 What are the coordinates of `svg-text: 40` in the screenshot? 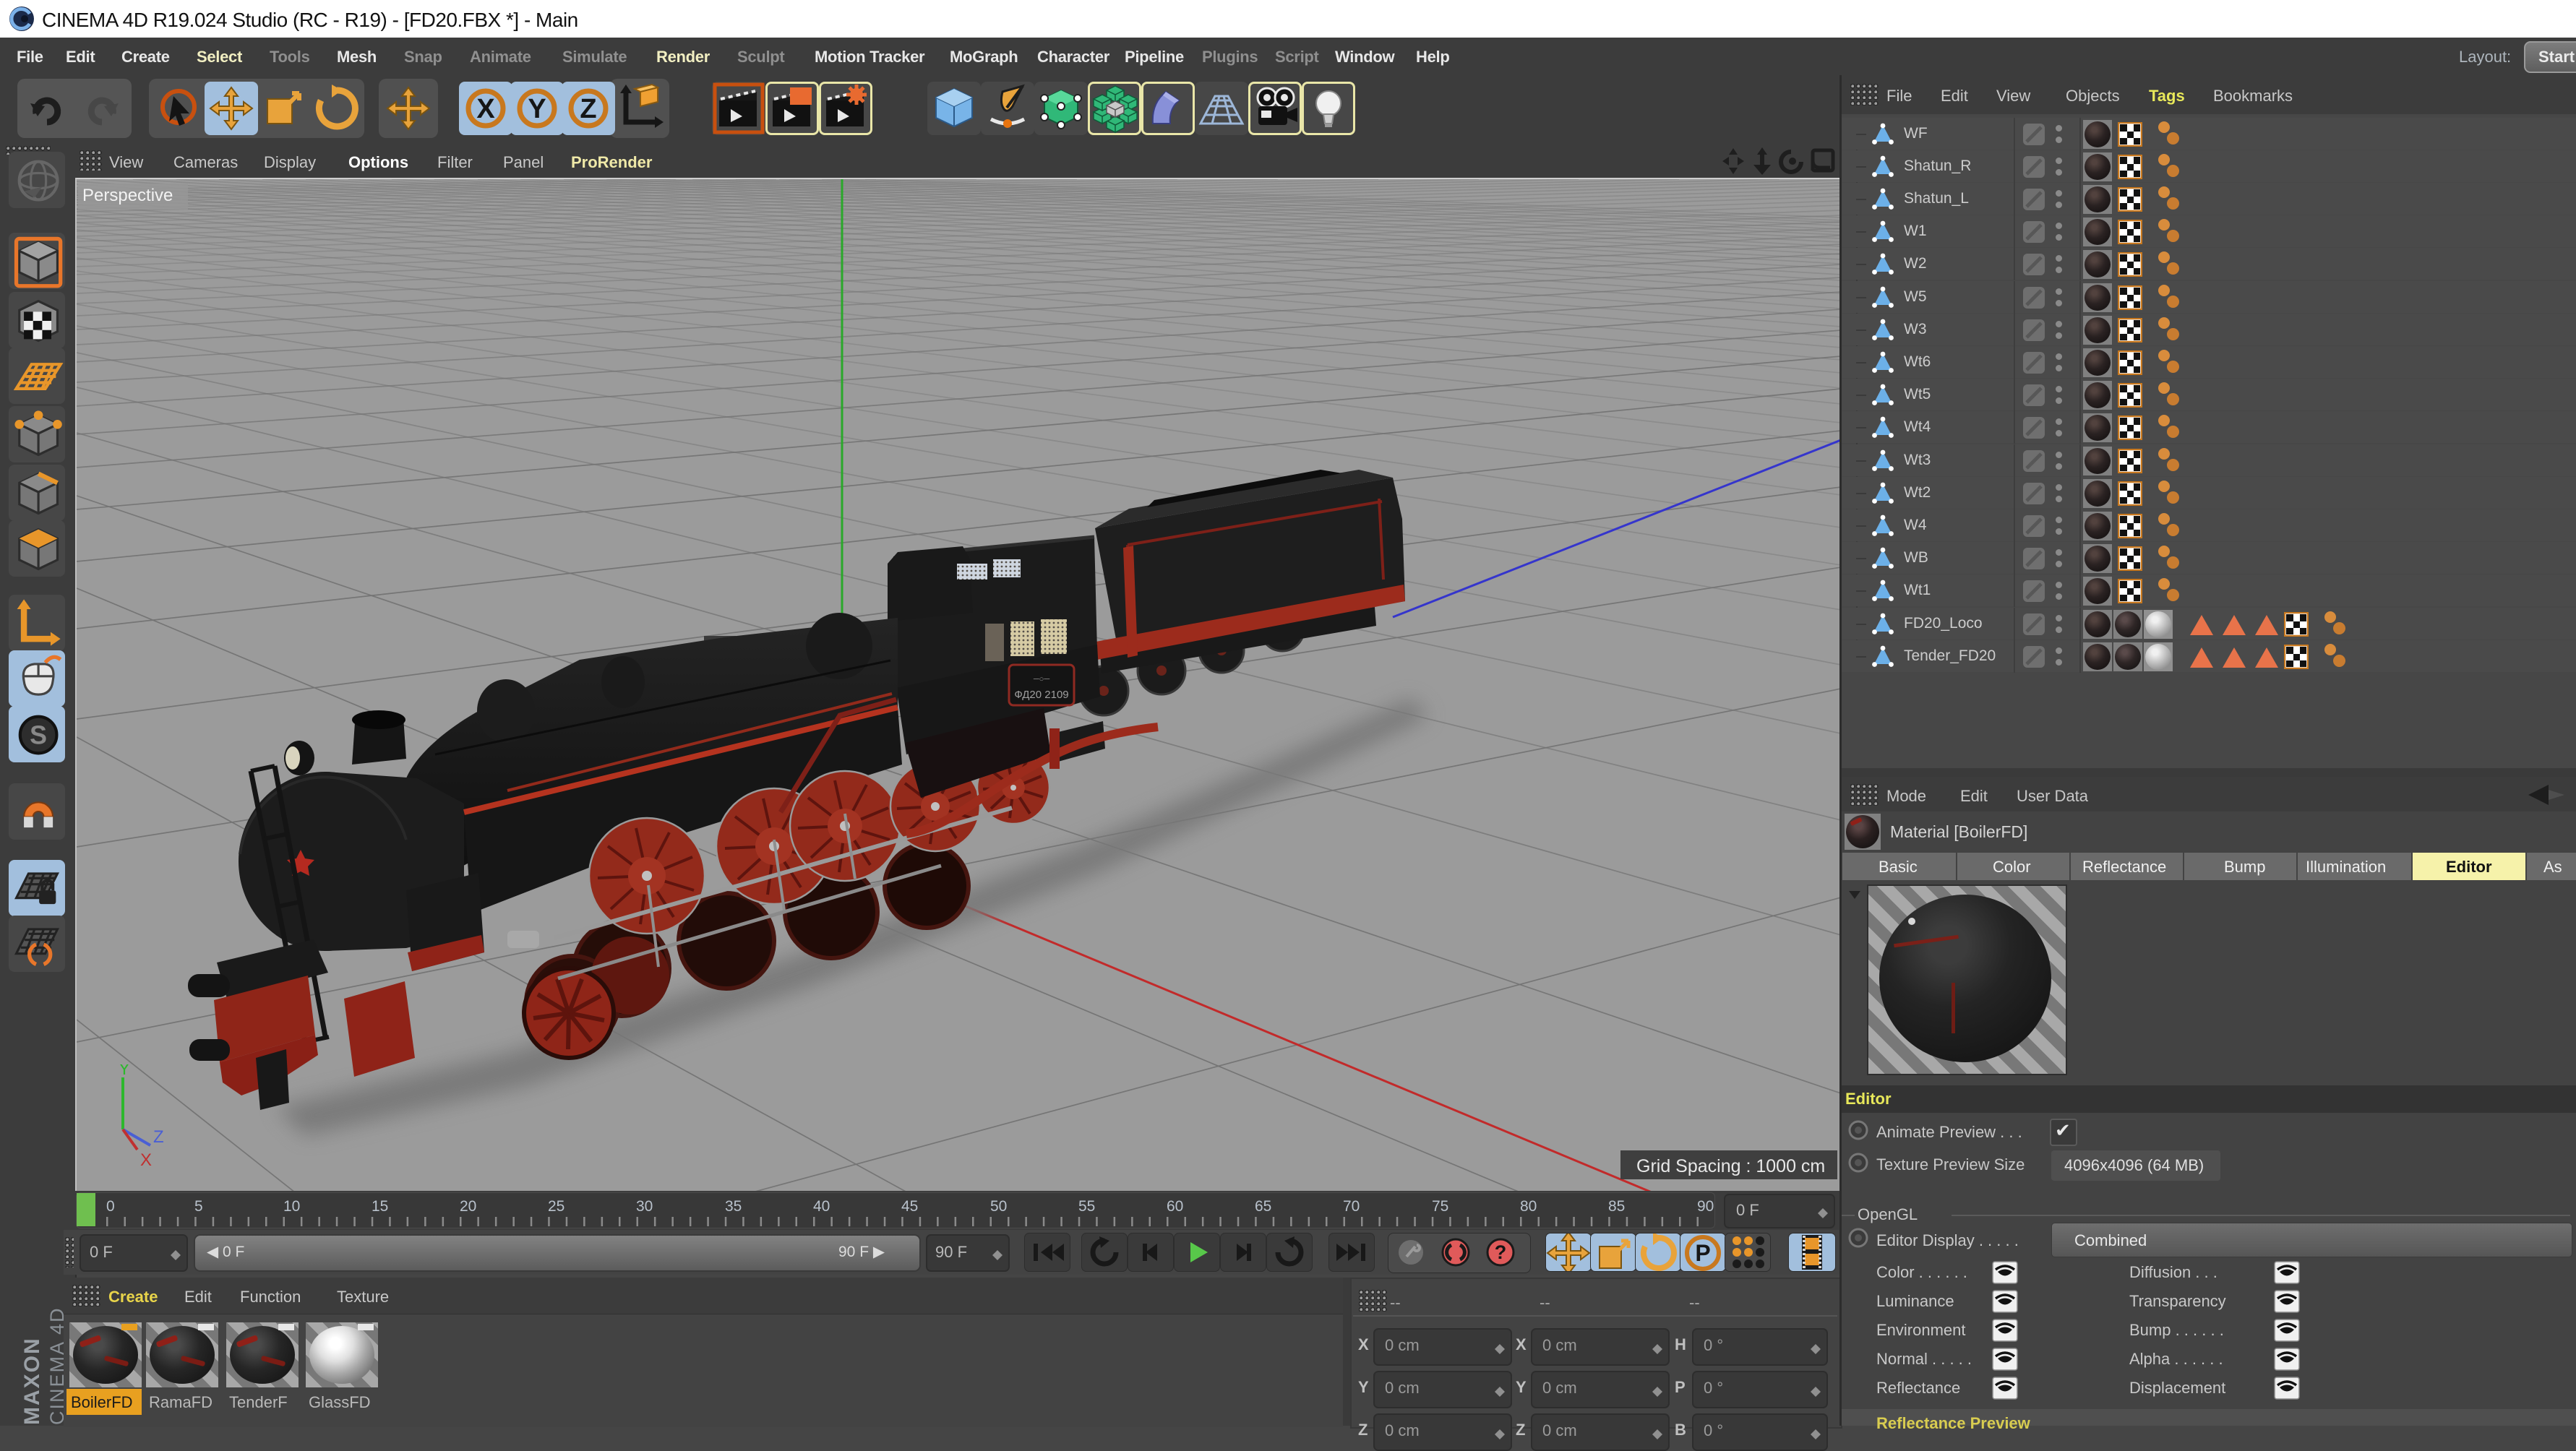 It's located at (821, 1206).